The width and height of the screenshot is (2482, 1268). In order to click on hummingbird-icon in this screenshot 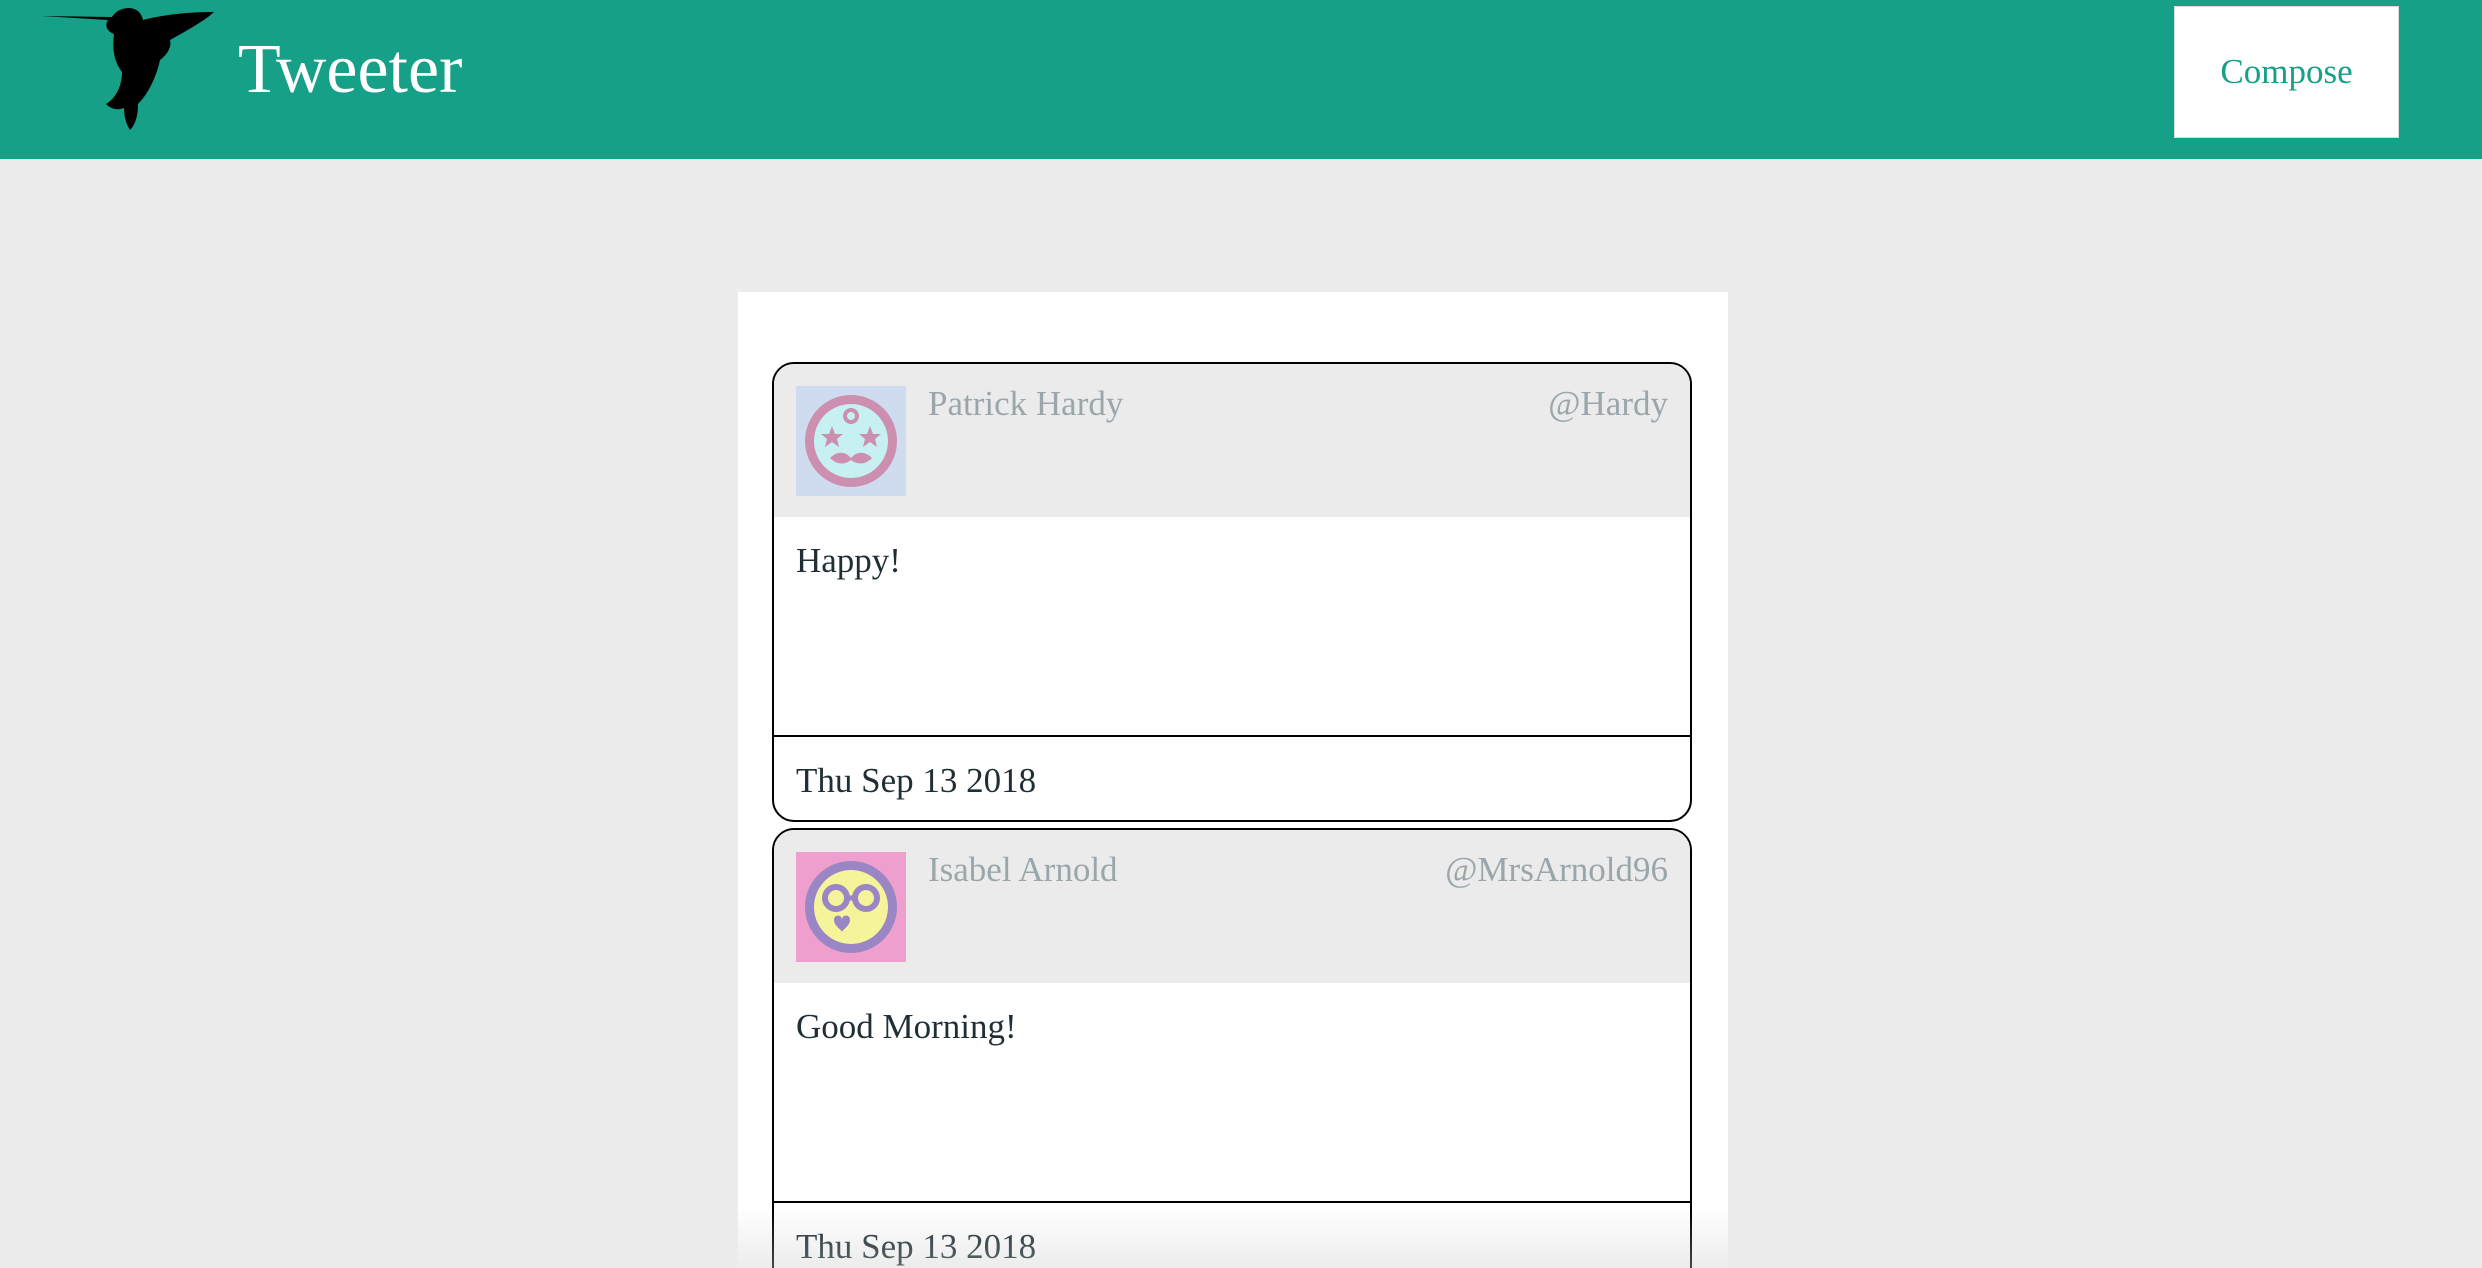, I will do `click(131, 68)`.